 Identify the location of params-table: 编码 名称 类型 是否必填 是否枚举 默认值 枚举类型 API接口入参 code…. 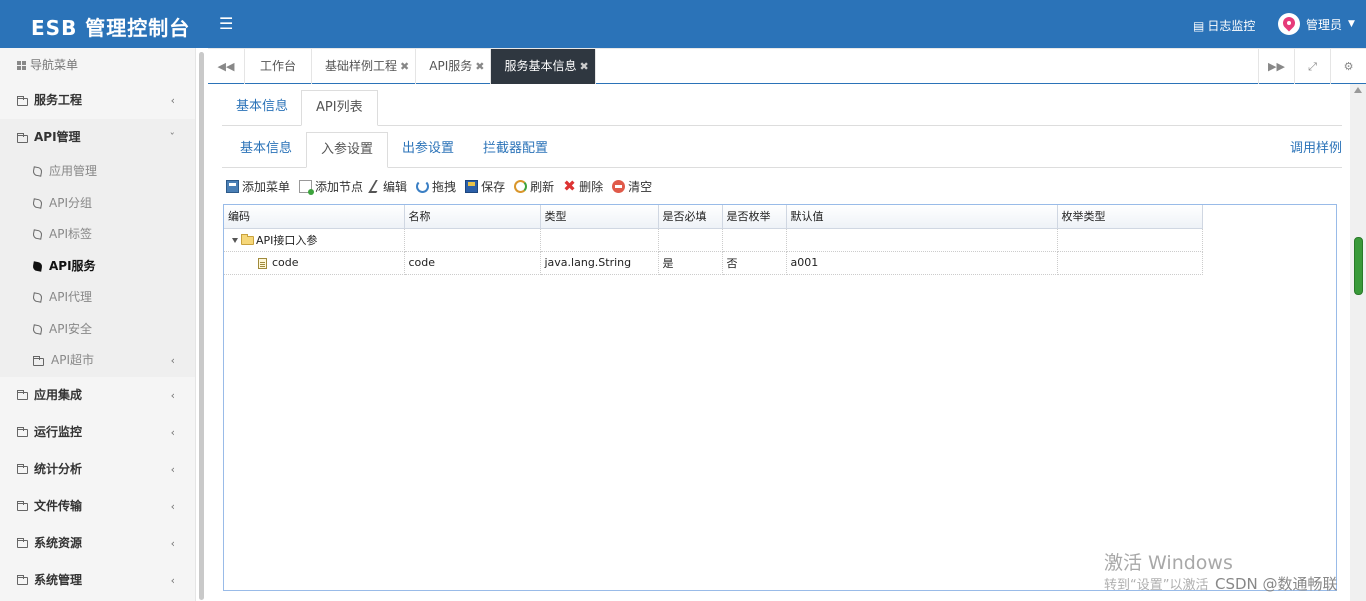
(713, 240).